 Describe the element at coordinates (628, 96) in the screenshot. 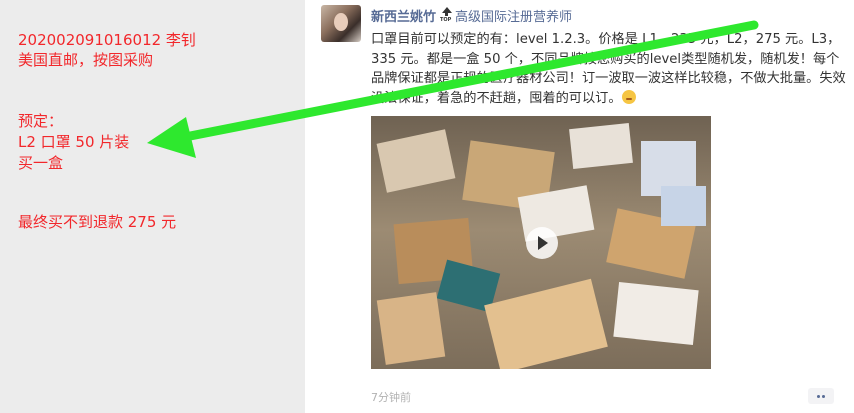

I see `grin-emoji-icon` at that location.